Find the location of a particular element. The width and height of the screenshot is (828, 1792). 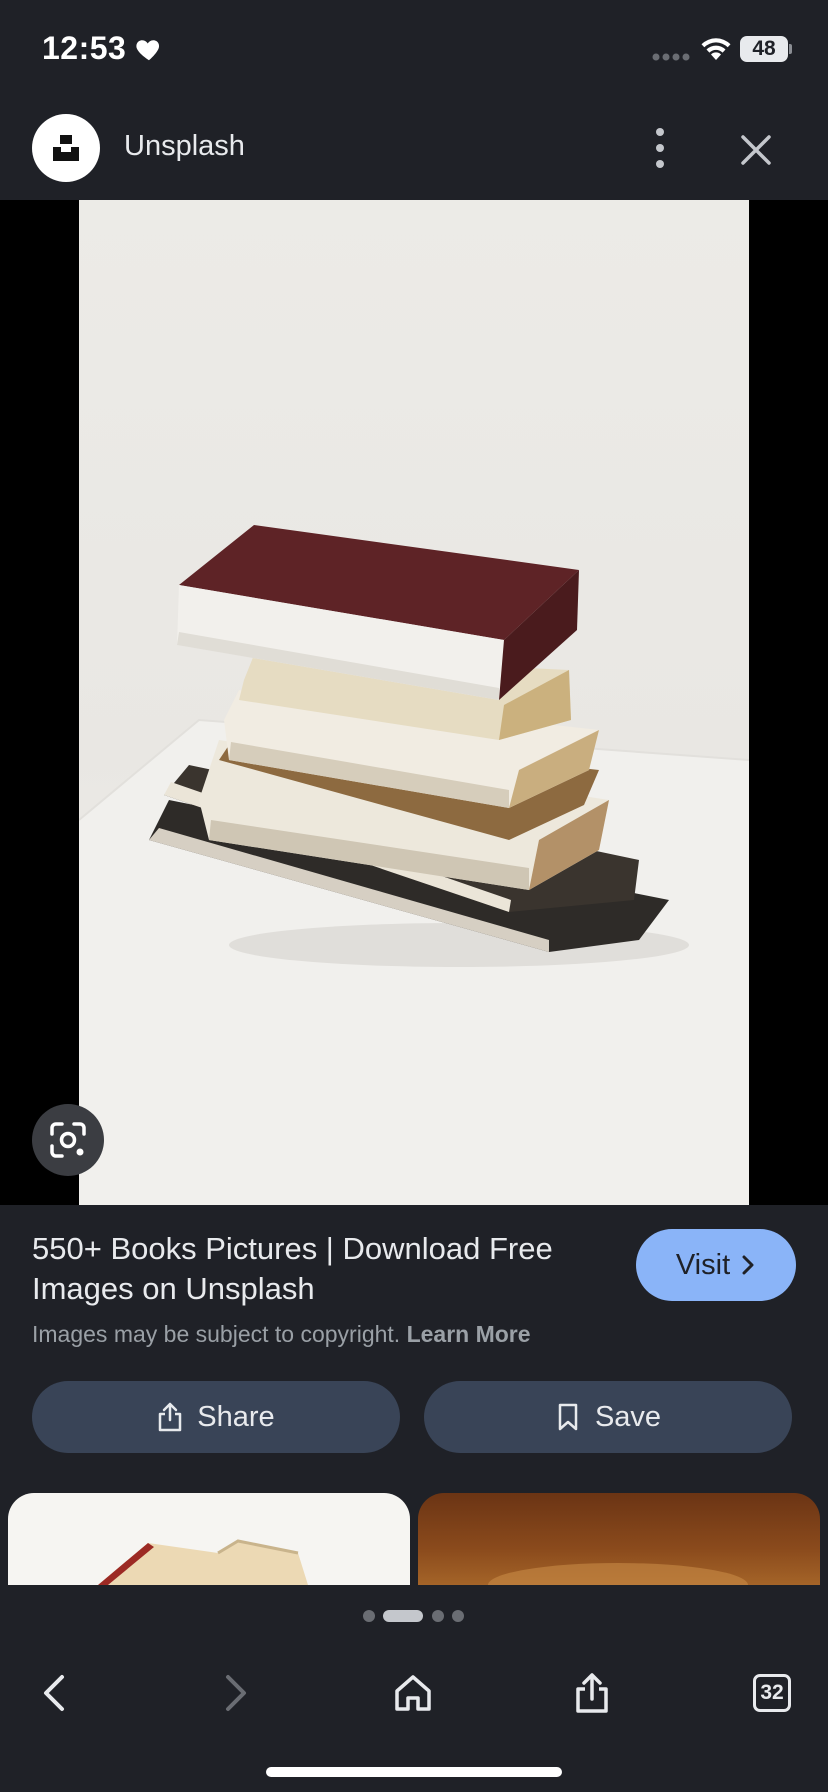

copyright-text: Images may be subject to copyright. is located at coordinates (216, 1334).